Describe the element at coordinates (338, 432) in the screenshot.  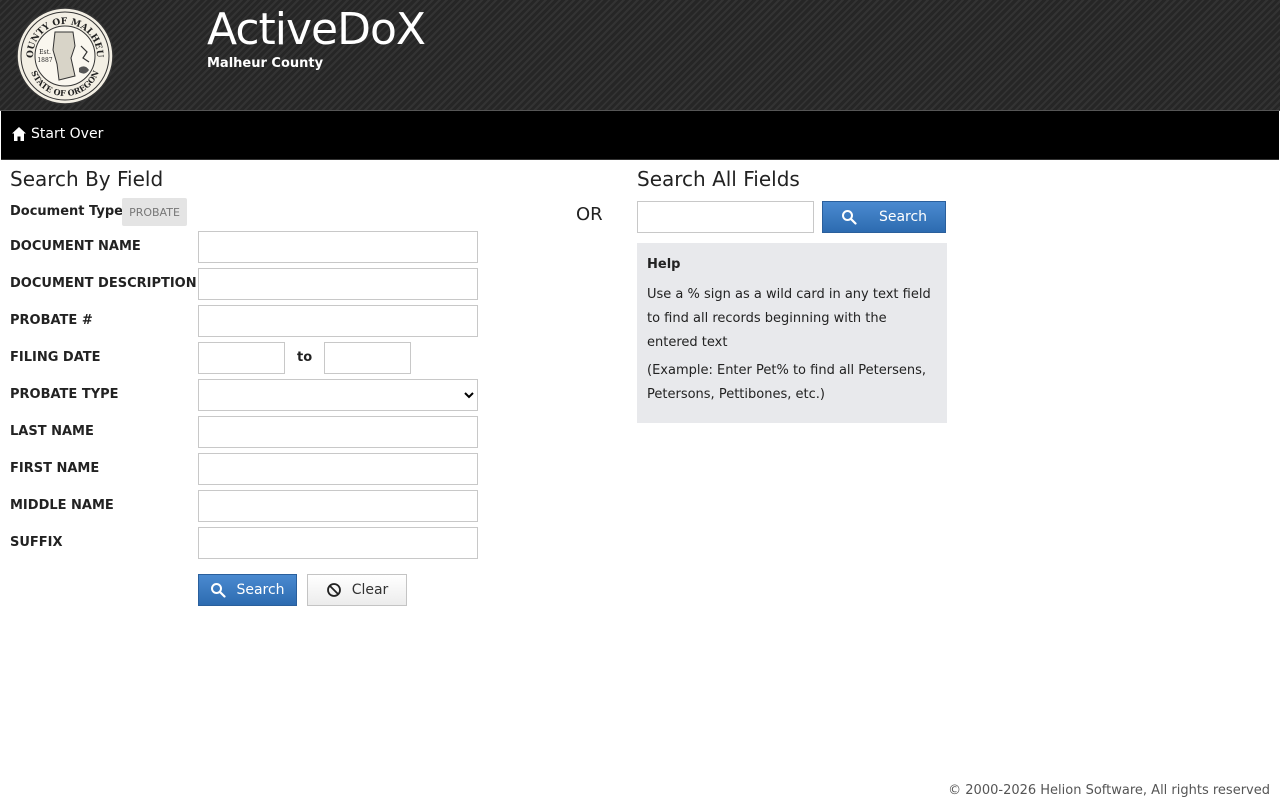
I see `last-name-input` at that location.